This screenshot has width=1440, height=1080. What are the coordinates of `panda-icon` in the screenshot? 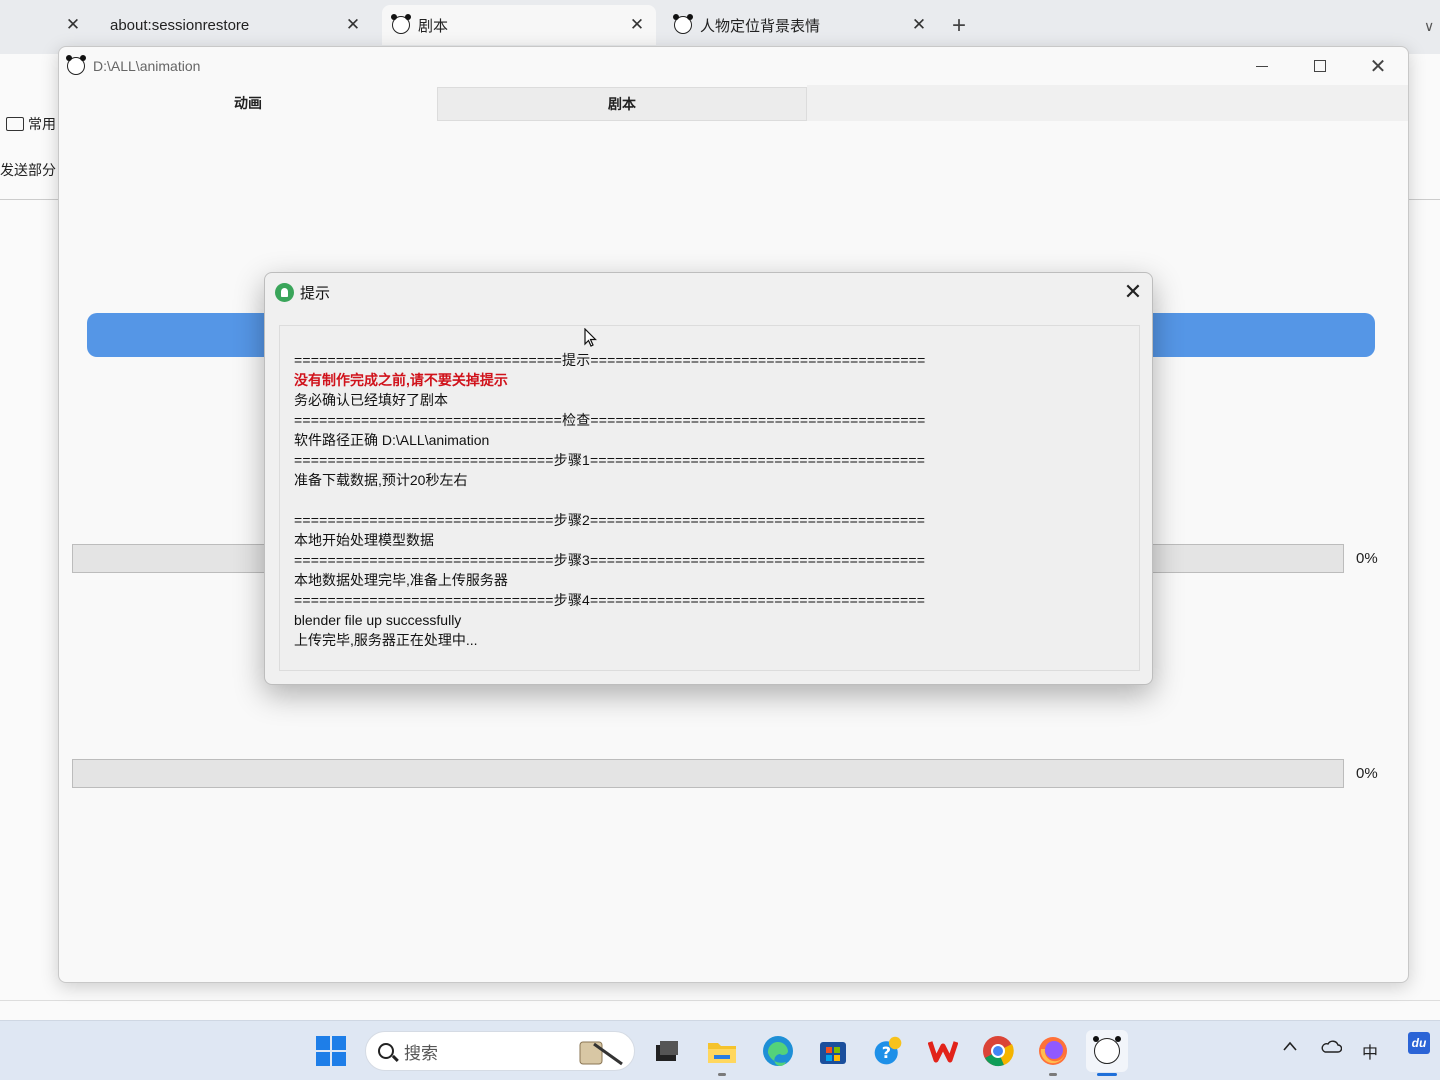 It's located at (1107, 1050).